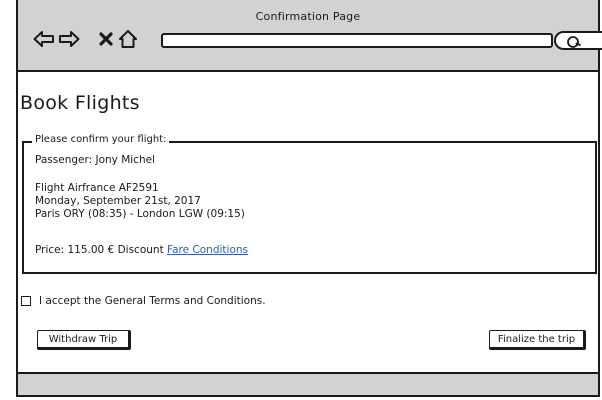 The width and height of the screenshot is (602, 400). I want to click on search-icon, so click(574, 42).